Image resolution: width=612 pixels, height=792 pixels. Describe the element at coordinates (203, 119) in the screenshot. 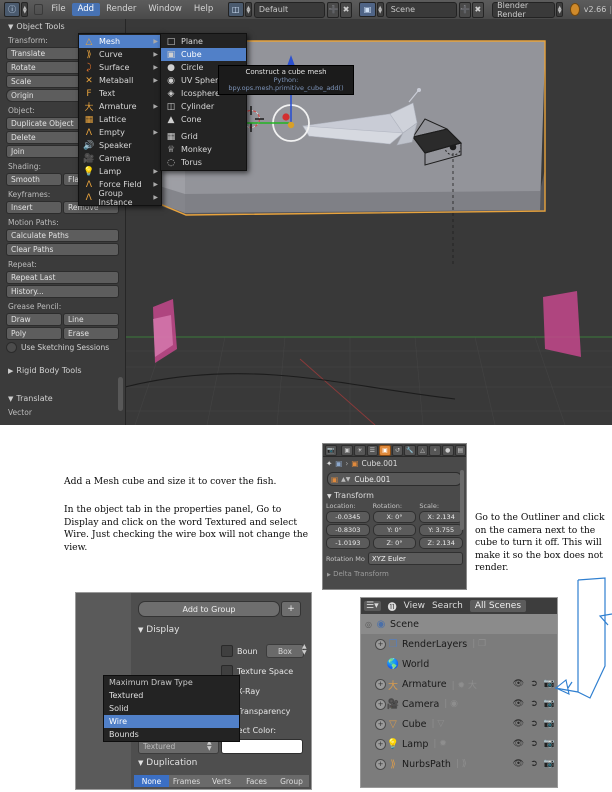

I see `mesh-item-cone: ▲ Cone` at that location.